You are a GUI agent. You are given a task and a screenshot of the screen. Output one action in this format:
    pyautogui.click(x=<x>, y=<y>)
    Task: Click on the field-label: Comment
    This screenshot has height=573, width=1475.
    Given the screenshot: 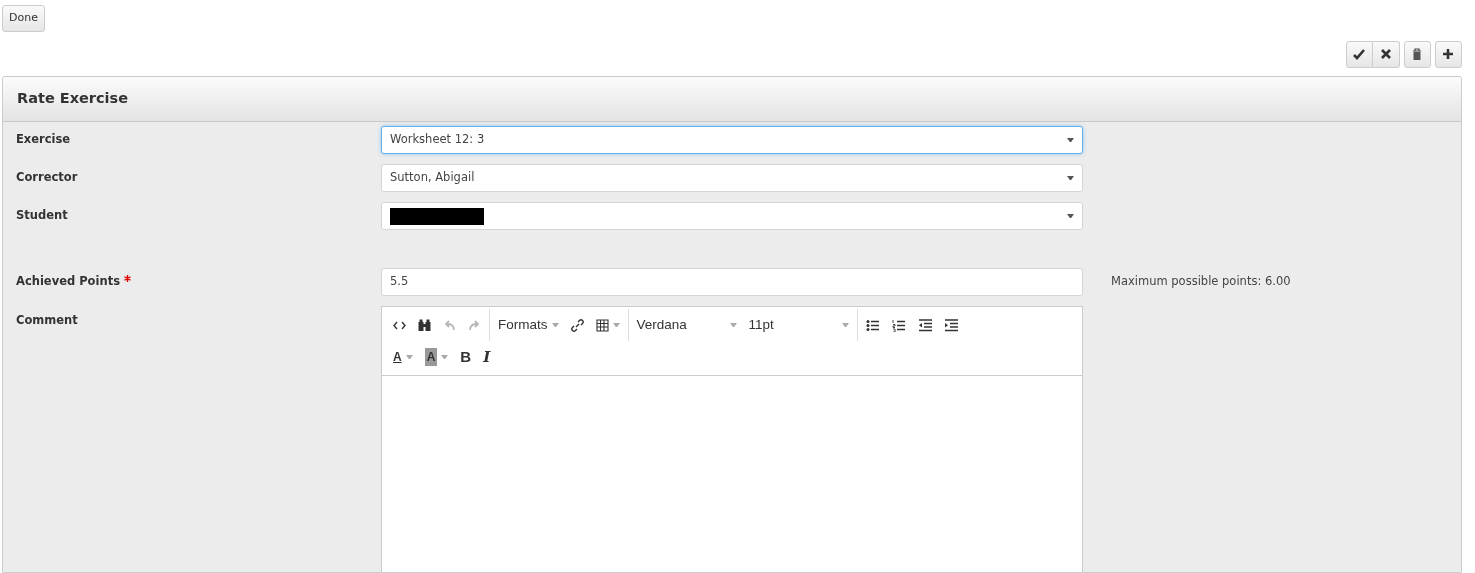 What is the action you would take?
    pyautogui.click(x=47, y=320)
    